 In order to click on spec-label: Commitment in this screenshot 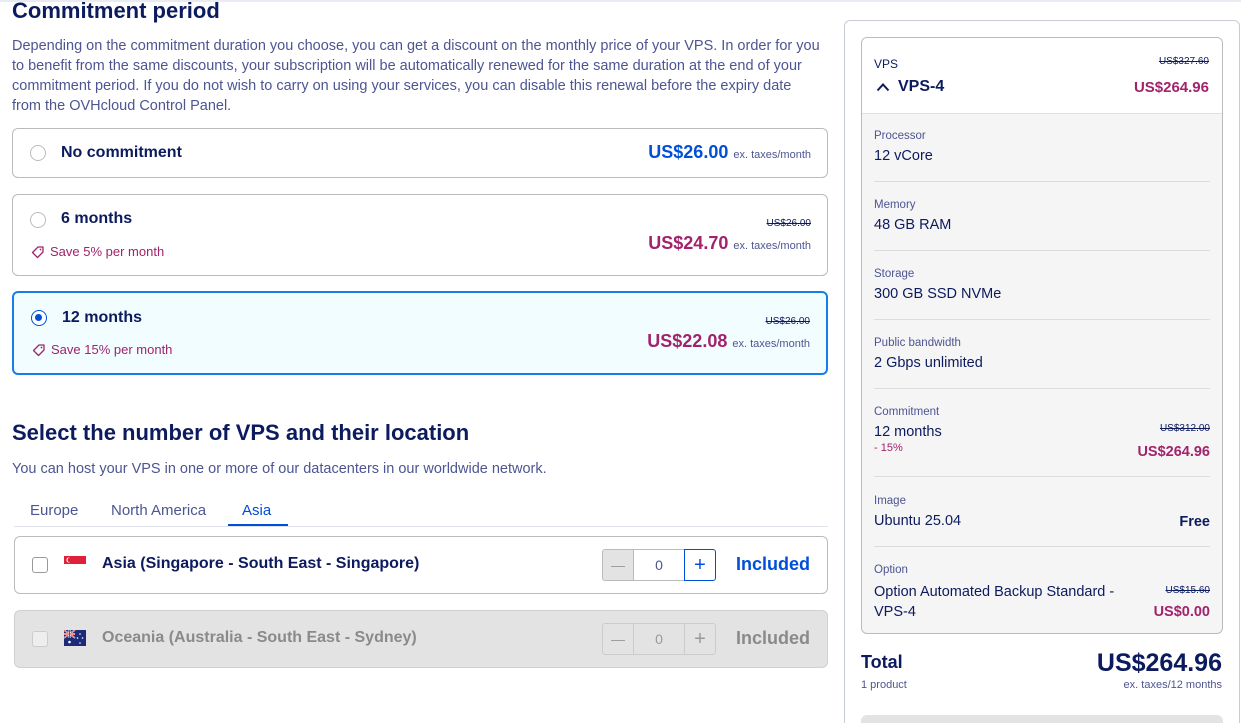, I will do `click(907, 412)`.